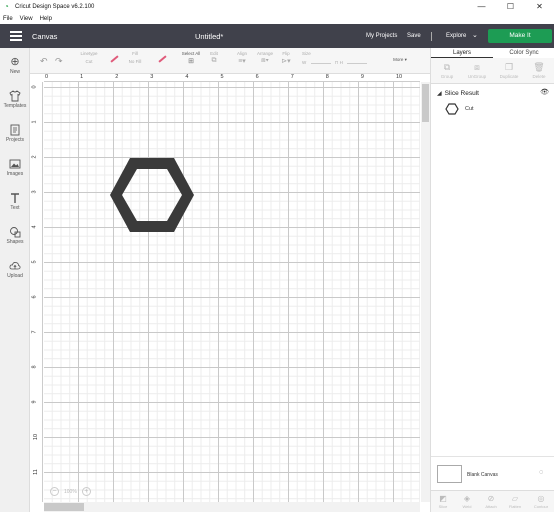 The width and height of the screenshot is (554, 512). I want to click on delete-label: Delete, so click(539, 76).